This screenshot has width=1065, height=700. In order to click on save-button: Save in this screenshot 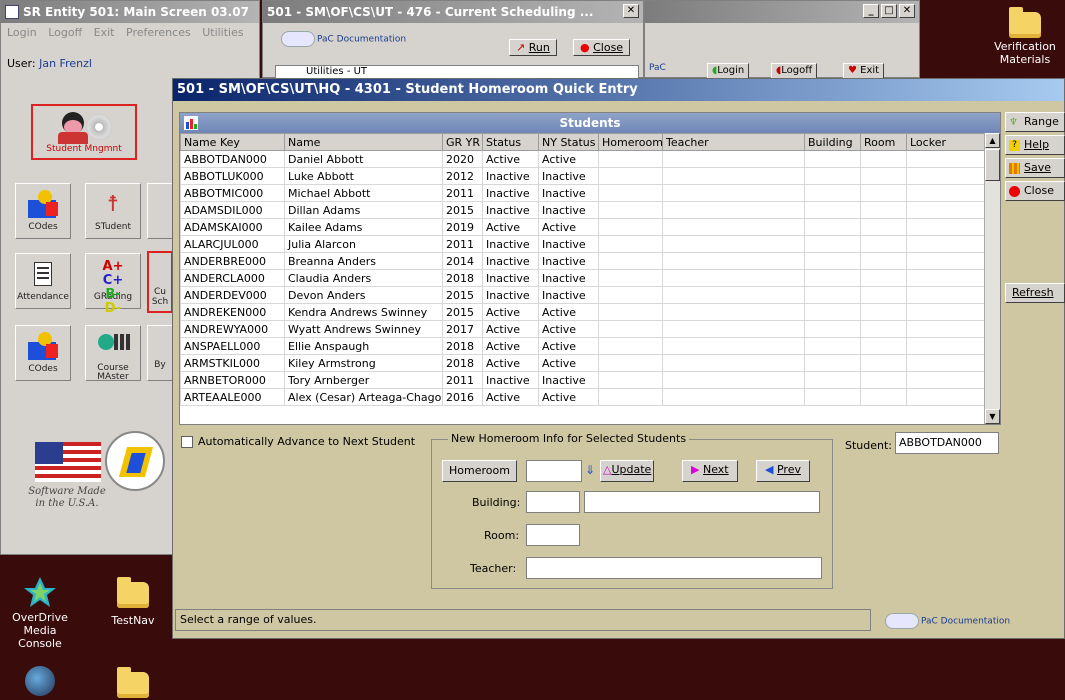, I will do `click(1035, 168)`.